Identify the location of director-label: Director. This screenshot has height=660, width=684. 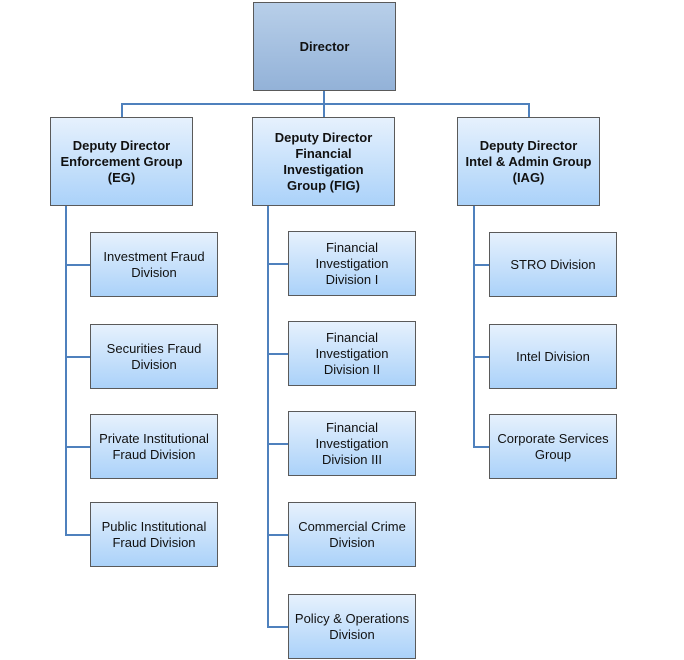
(324, 46).